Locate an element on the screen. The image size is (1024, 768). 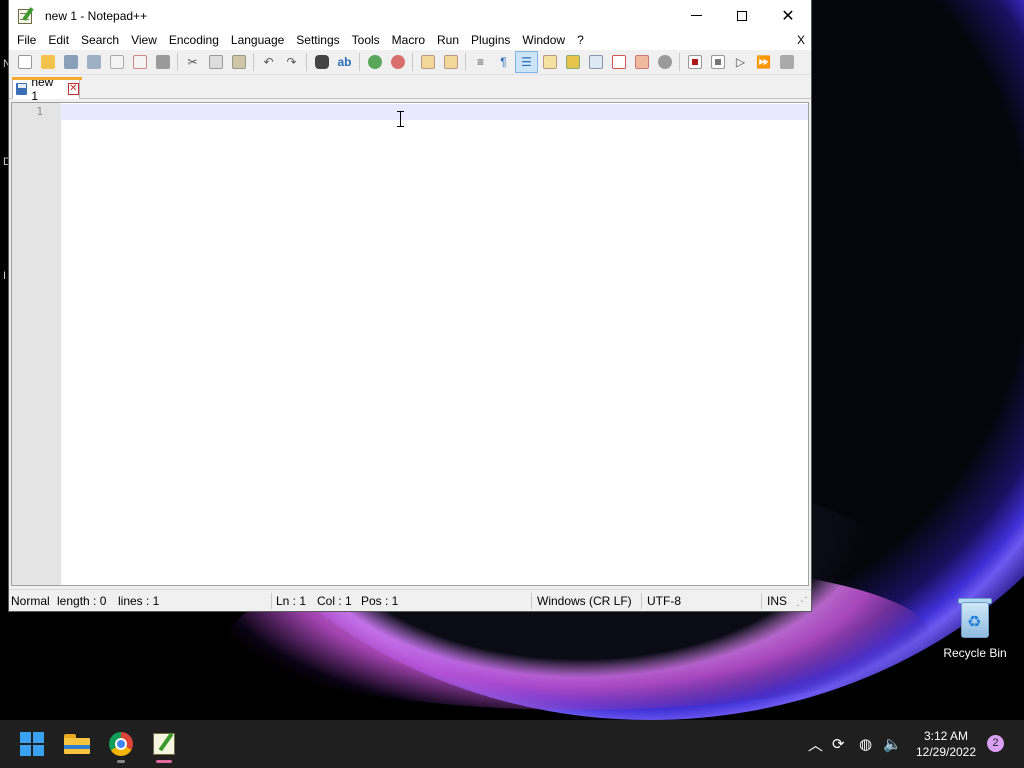
chrome-icon is located at coordinates (121, 744).